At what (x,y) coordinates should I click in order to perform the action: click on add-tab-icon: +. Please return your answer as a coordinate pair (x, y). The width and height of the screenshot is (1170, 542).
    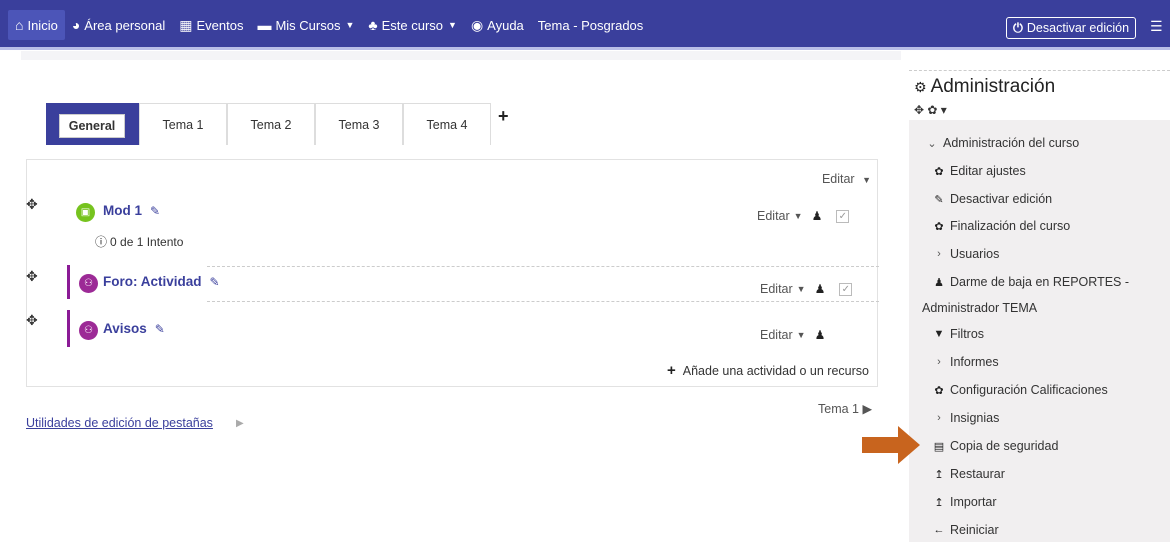
    Looking at the image, I should click on (503, 116).